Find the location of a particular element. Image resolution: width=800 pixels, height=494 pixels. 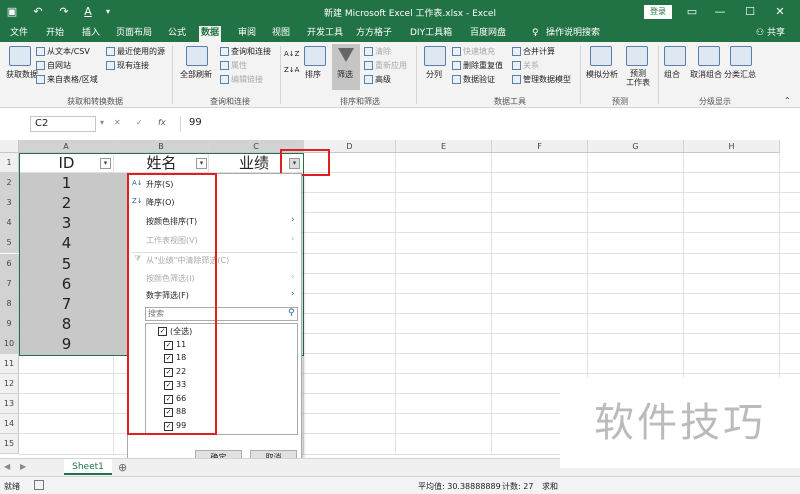

tab-ffgz: 方方格子 is located at coordinates (374, 34).